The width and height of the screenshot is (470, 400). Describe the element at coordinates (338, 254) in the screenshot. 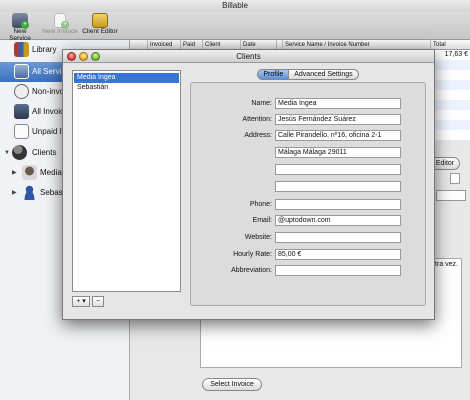

I see `hourly-rate-field: 85,00 €` at that location.